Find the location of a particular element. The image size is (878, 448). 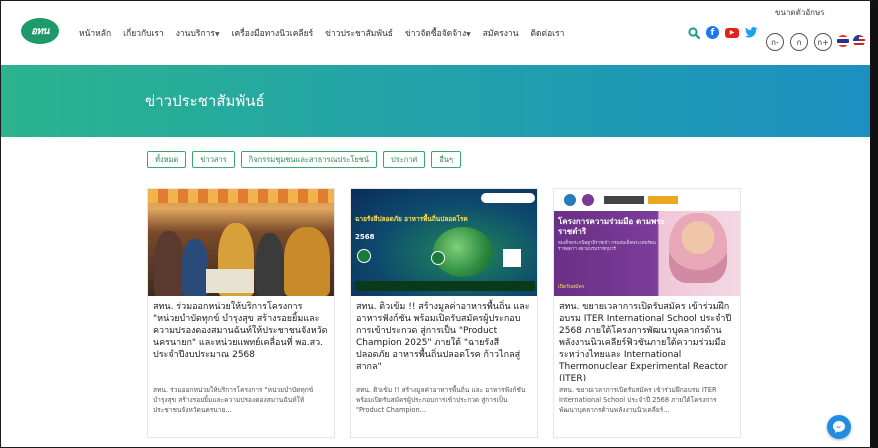

filter-news: ข่าวสาร is located at coordinates (213, 159).